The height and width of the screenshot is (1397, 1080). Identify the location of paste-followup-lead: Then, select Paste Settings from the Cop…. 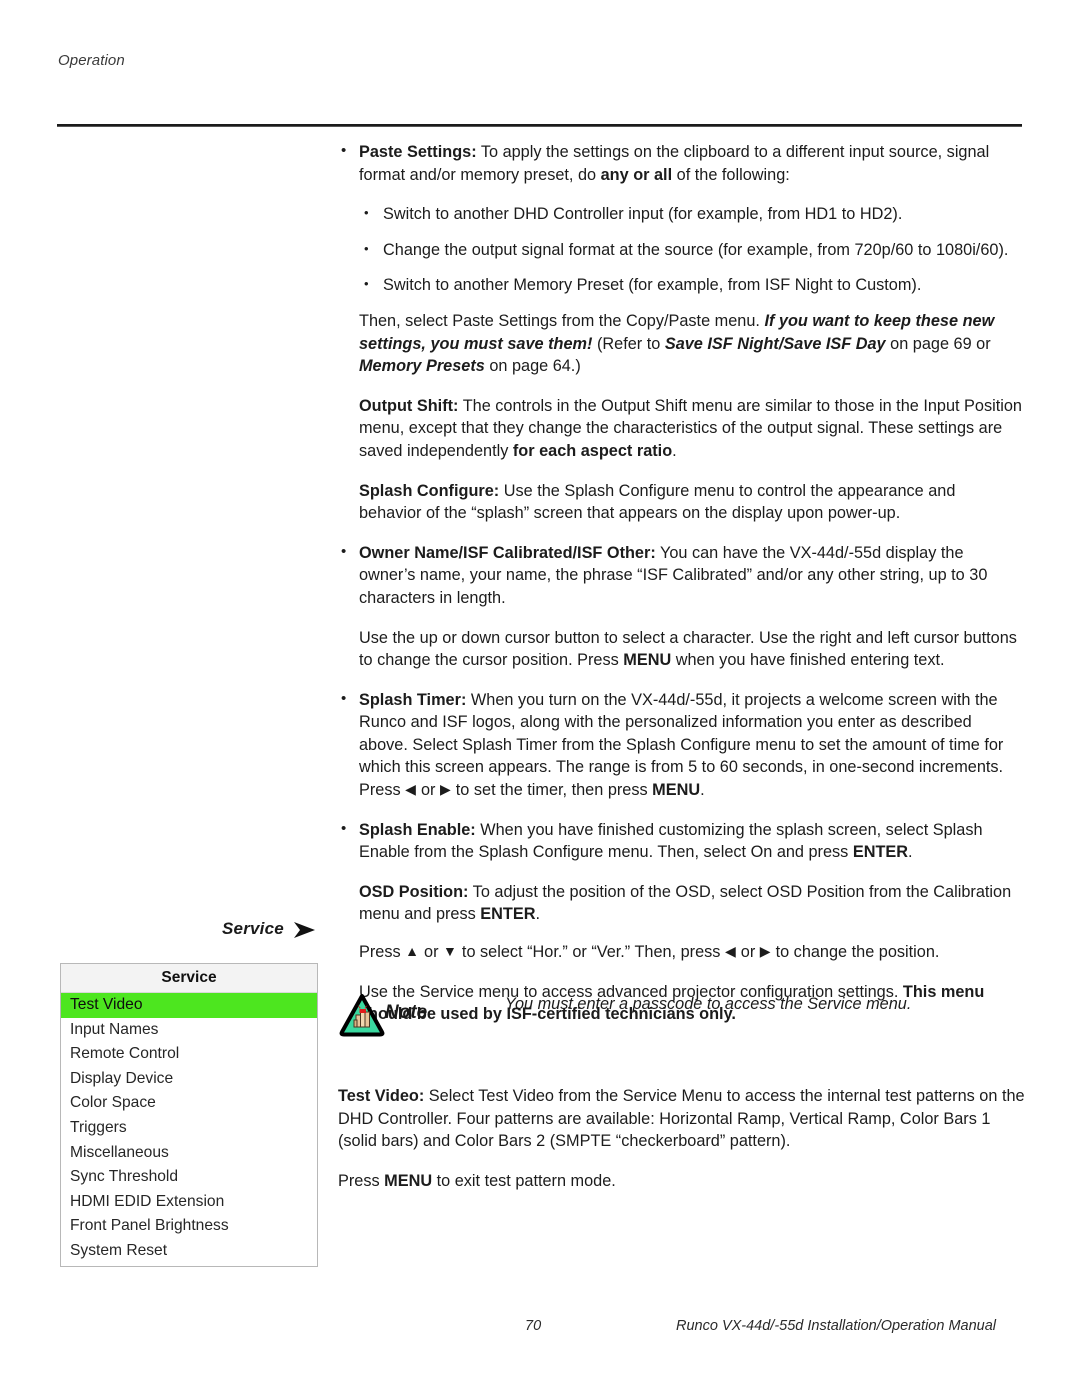
(562, 320).